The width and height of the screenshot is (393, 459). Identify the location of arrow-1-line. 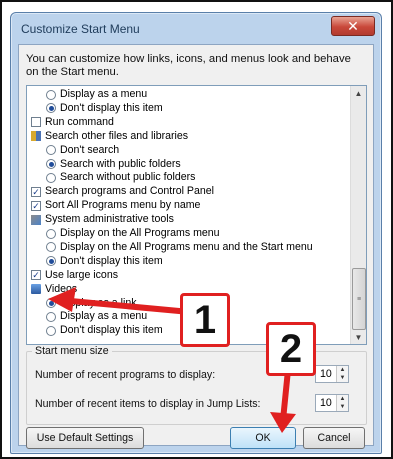
(125, 306).